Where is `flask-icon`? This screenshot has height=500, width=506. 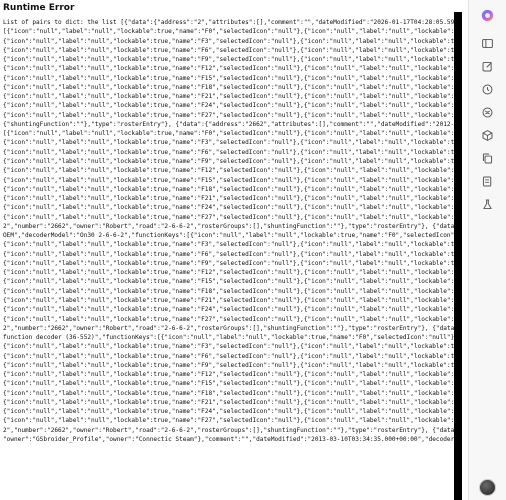 flask-icon is located at coordinates (487, 204).